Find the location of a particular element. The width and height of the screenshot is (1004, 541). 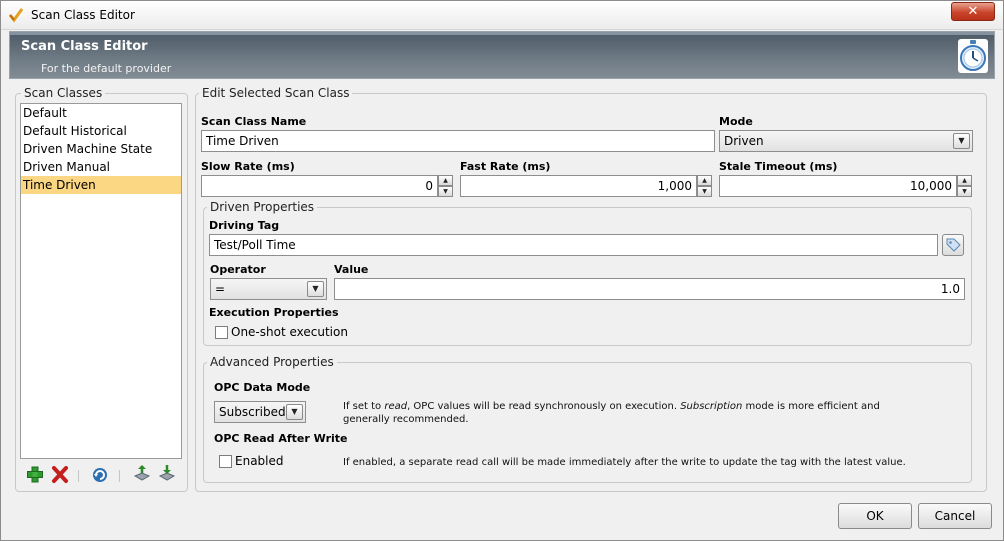

title-bar: Scan Class Editor ✕ is located at coordinates (502, 15).